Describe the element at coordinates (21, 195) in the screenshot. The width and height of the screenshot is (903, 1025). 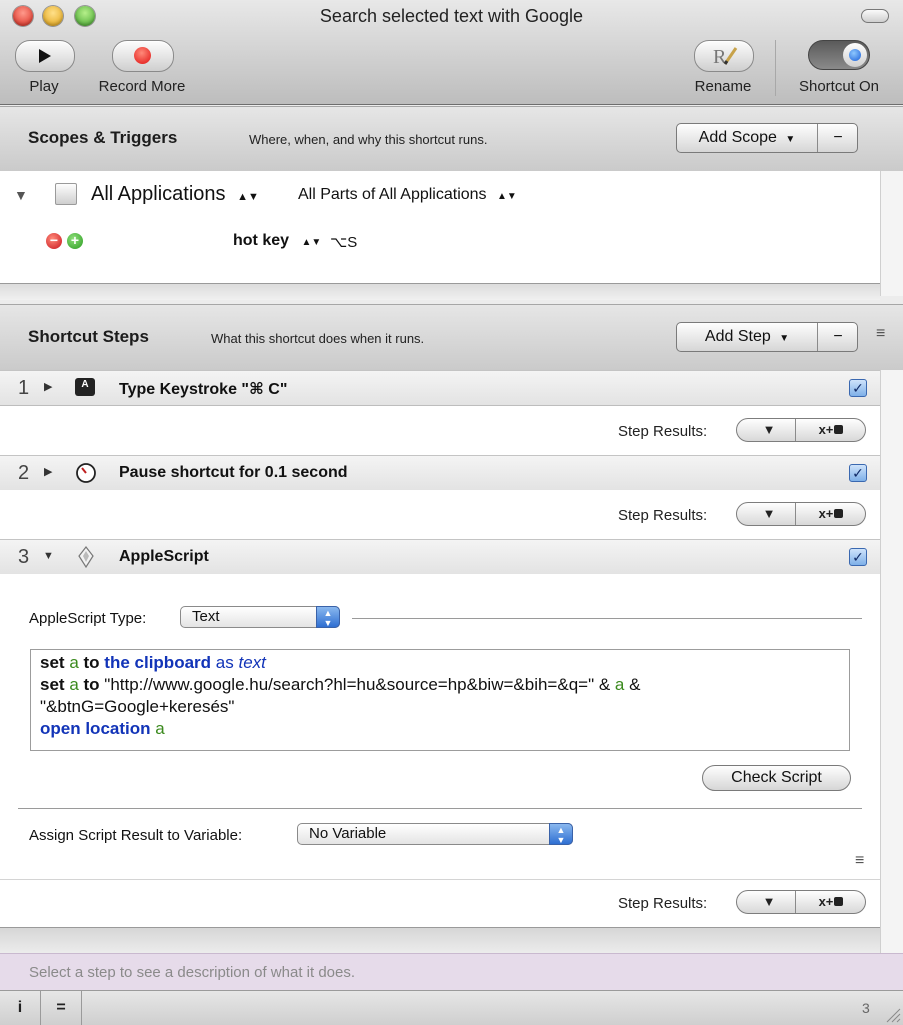
I see `disclosure-triangle-icon: ▼` at that location.